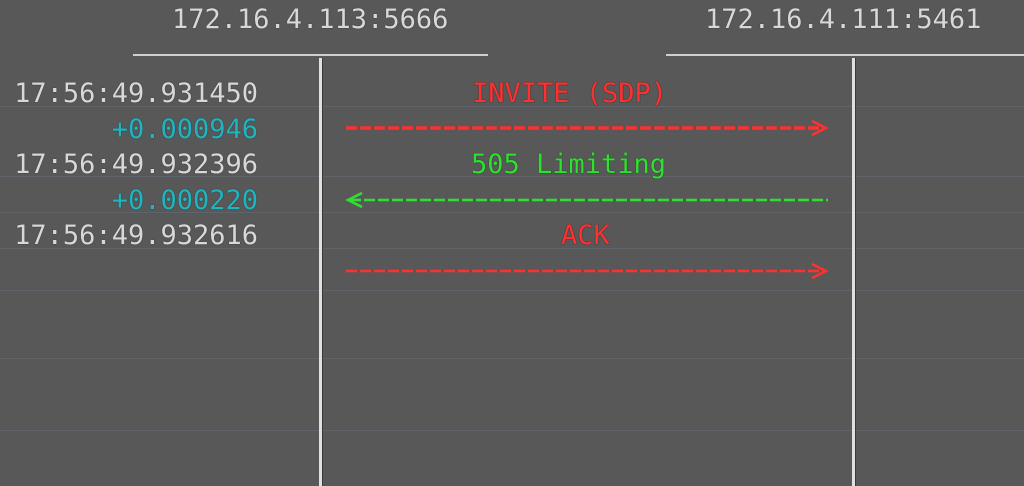  What do you see at coordinates (587, 271) in the screenshot?
I see `message-arrow-ack` at bounding box center [587, 271].